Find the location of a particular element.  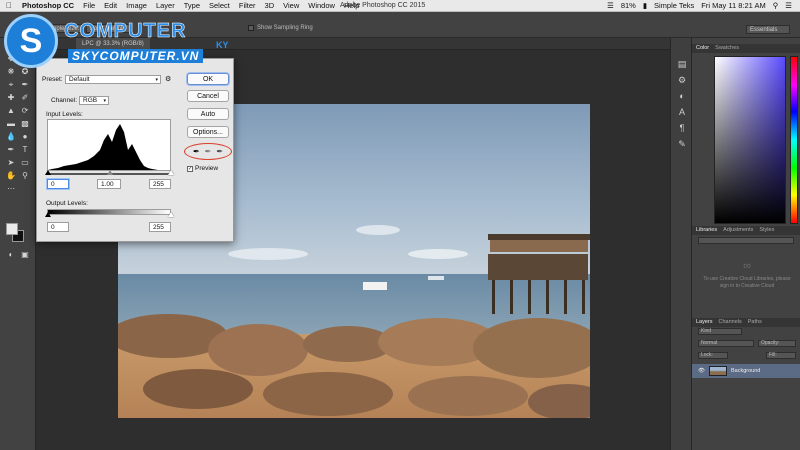

notifications-icon: ☰ is located at coordinates (788, 5).